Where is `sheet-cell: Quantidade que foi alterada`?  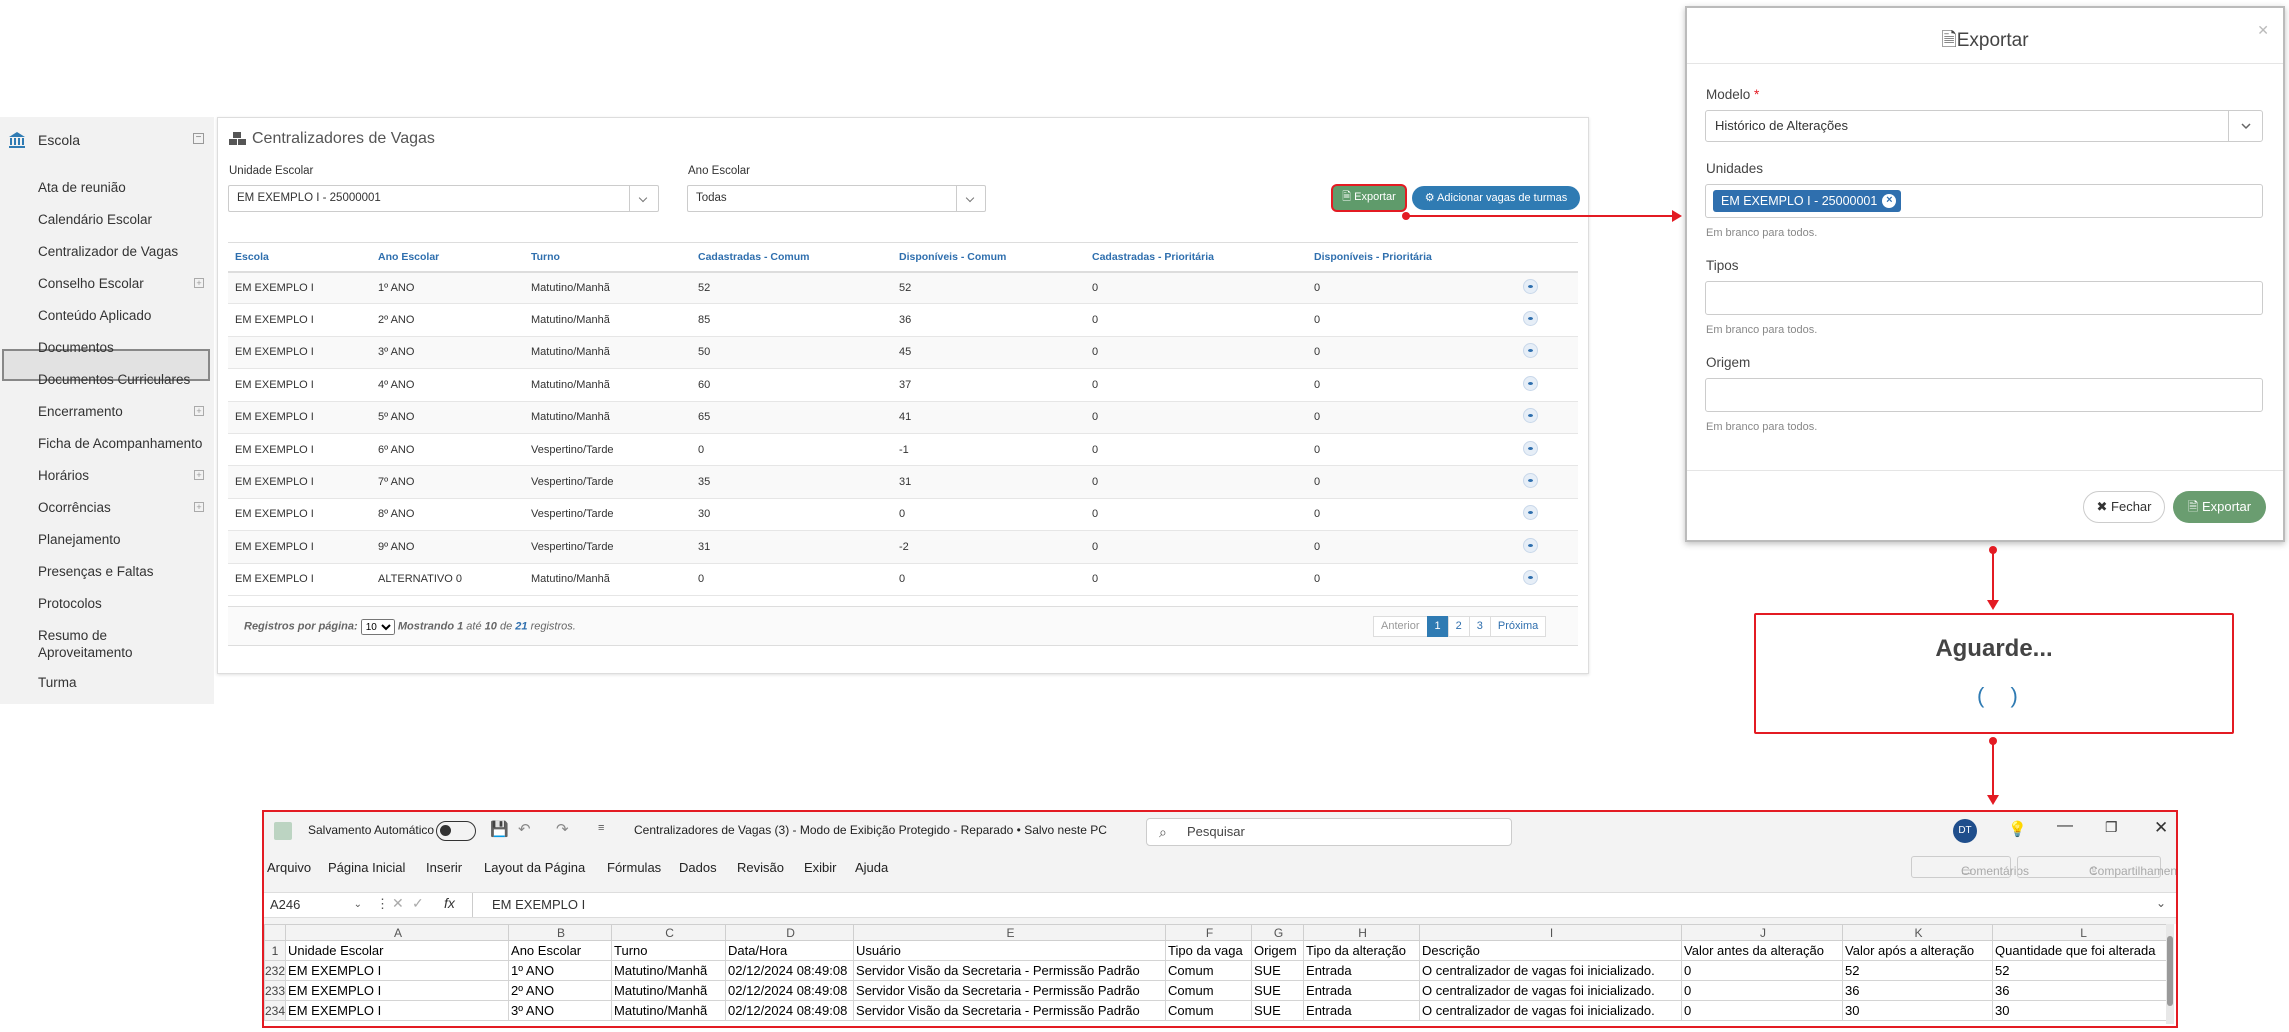 sheet-cell: Quantidade que foi alterada is located at coordinates (2083, 950).